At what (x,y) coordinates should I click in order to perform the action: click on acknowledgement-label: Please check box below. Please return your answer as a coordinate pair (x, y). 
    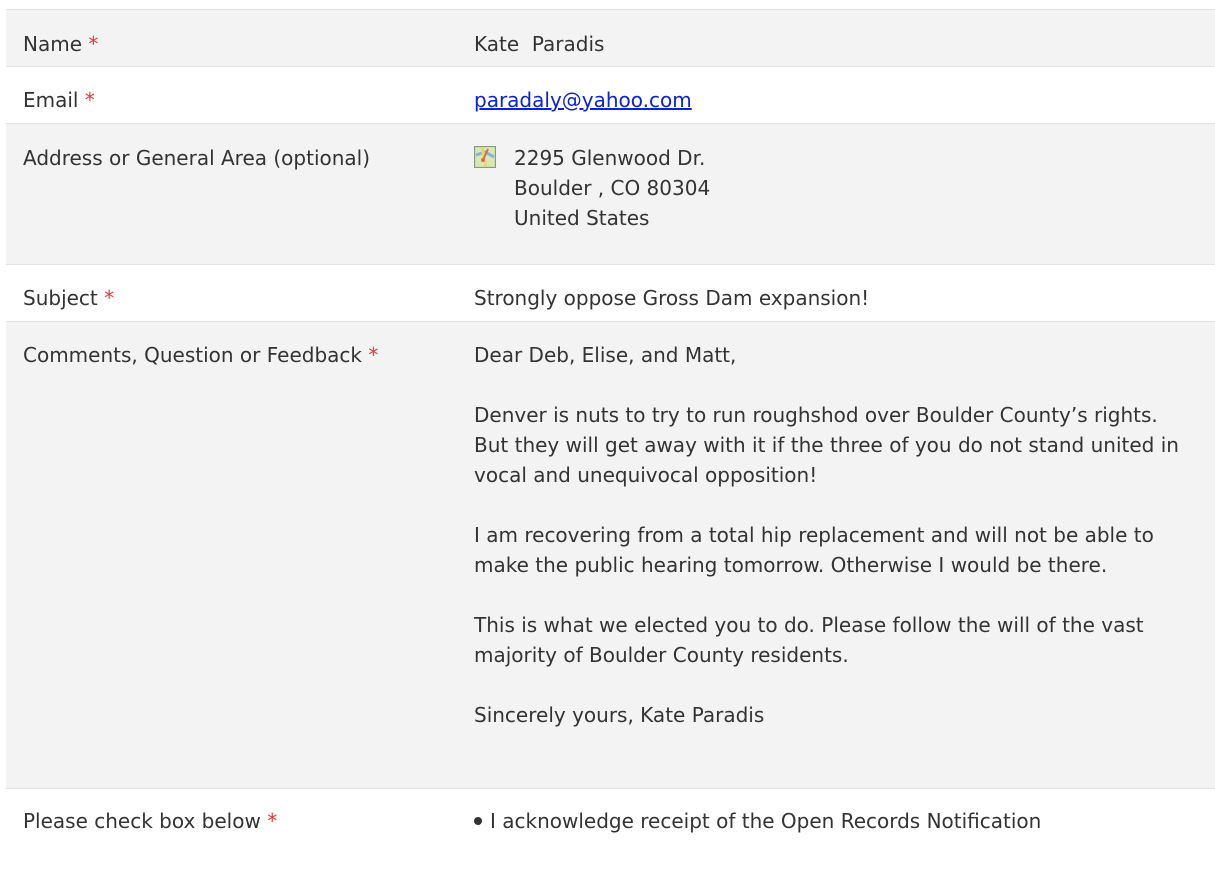
    Looking at the image, I should click on (142, 821).